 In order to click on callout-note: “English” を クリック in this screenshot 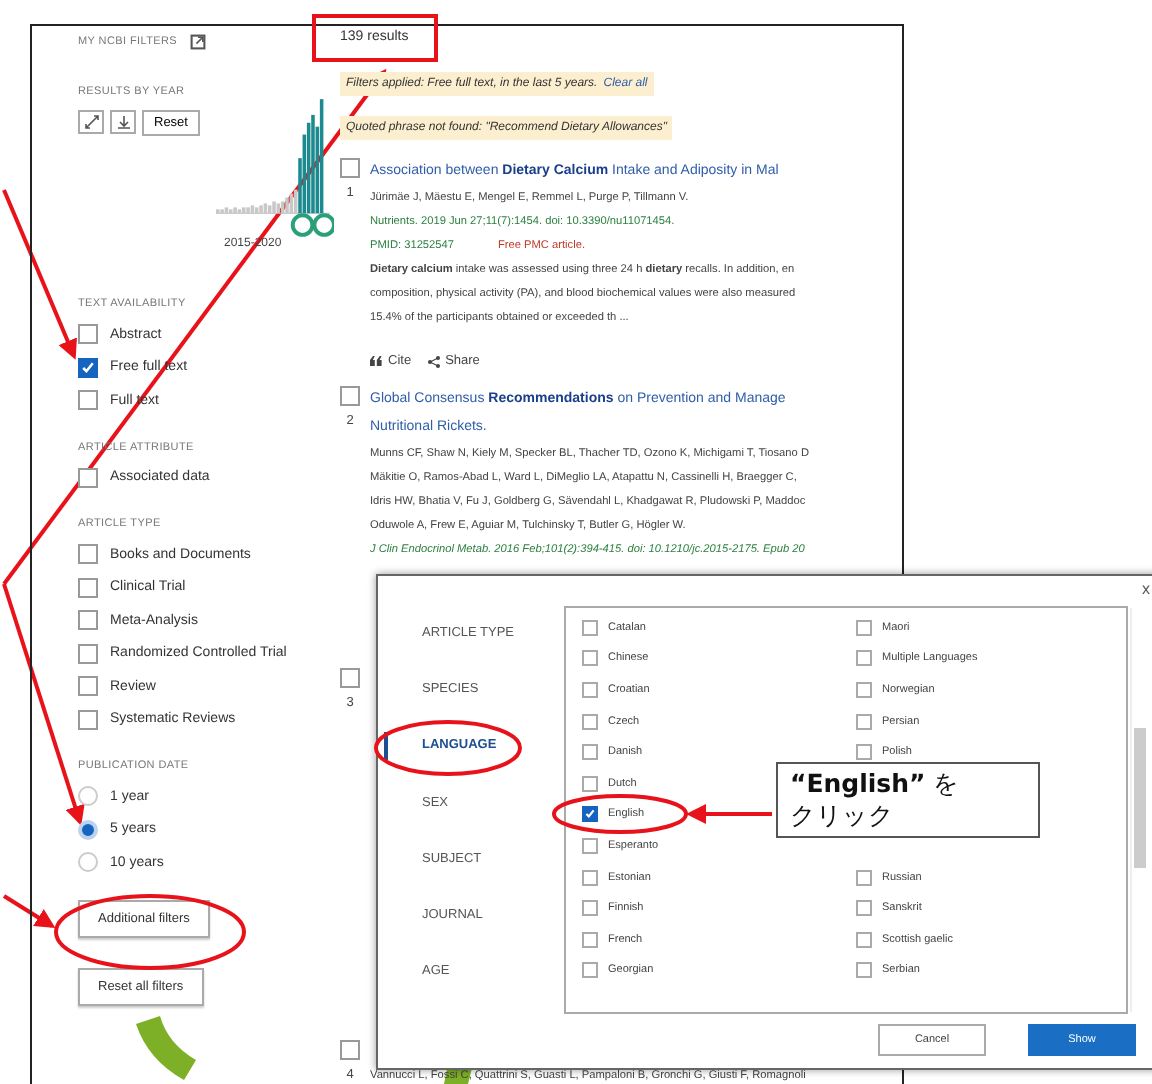, I will do `click(908, 800)`.